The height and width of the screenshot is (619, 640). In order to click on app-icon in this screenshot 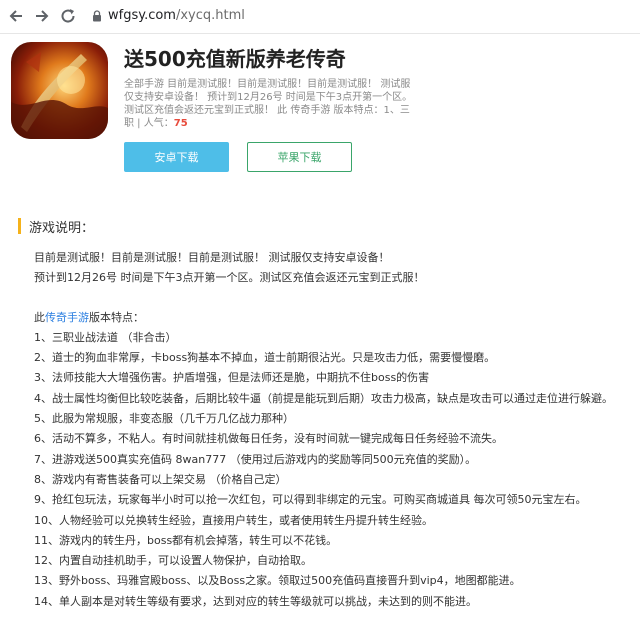, I will do `click(59, 90)`.